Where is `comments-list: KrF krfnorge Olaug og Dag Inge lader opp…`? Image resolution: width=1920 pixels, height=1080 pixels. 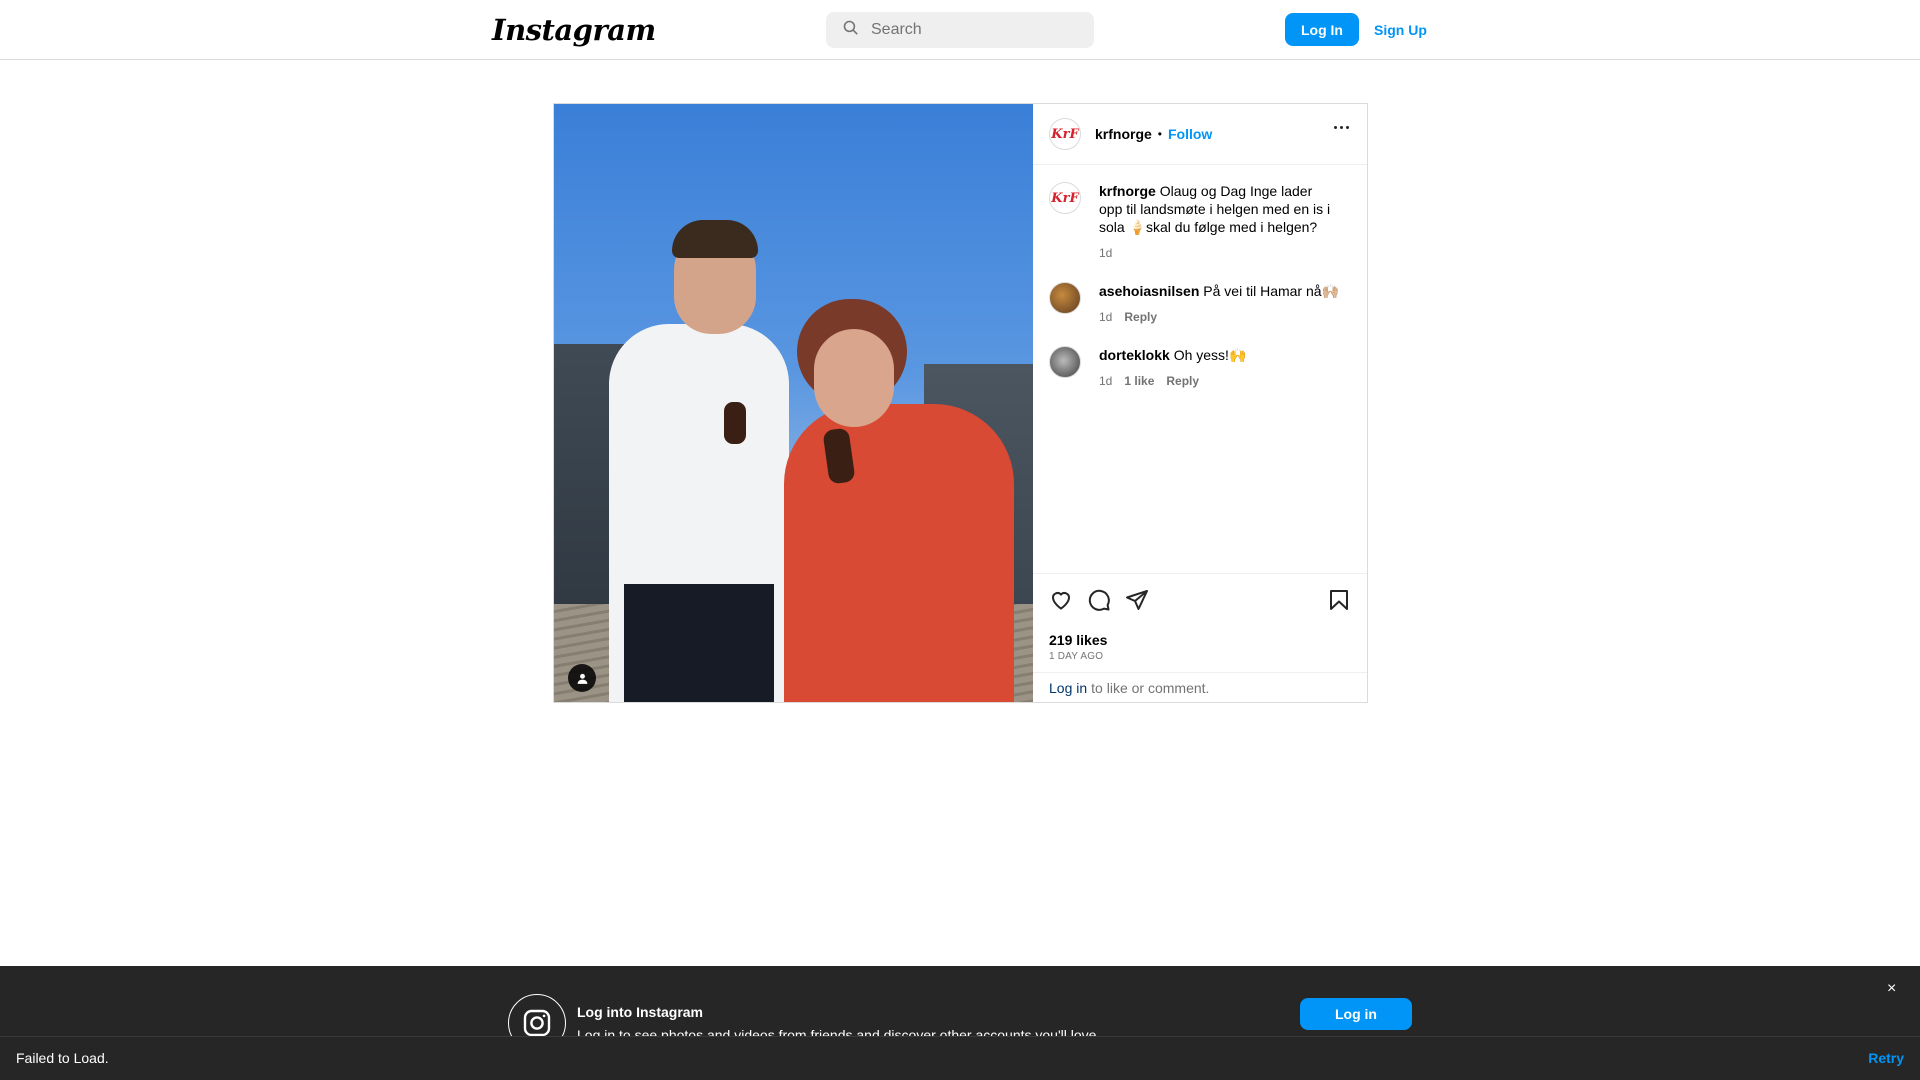 comments-list: KrF krfnorge Olaug og Dag Inge lader opp… is located at coordinates (1200, 370).